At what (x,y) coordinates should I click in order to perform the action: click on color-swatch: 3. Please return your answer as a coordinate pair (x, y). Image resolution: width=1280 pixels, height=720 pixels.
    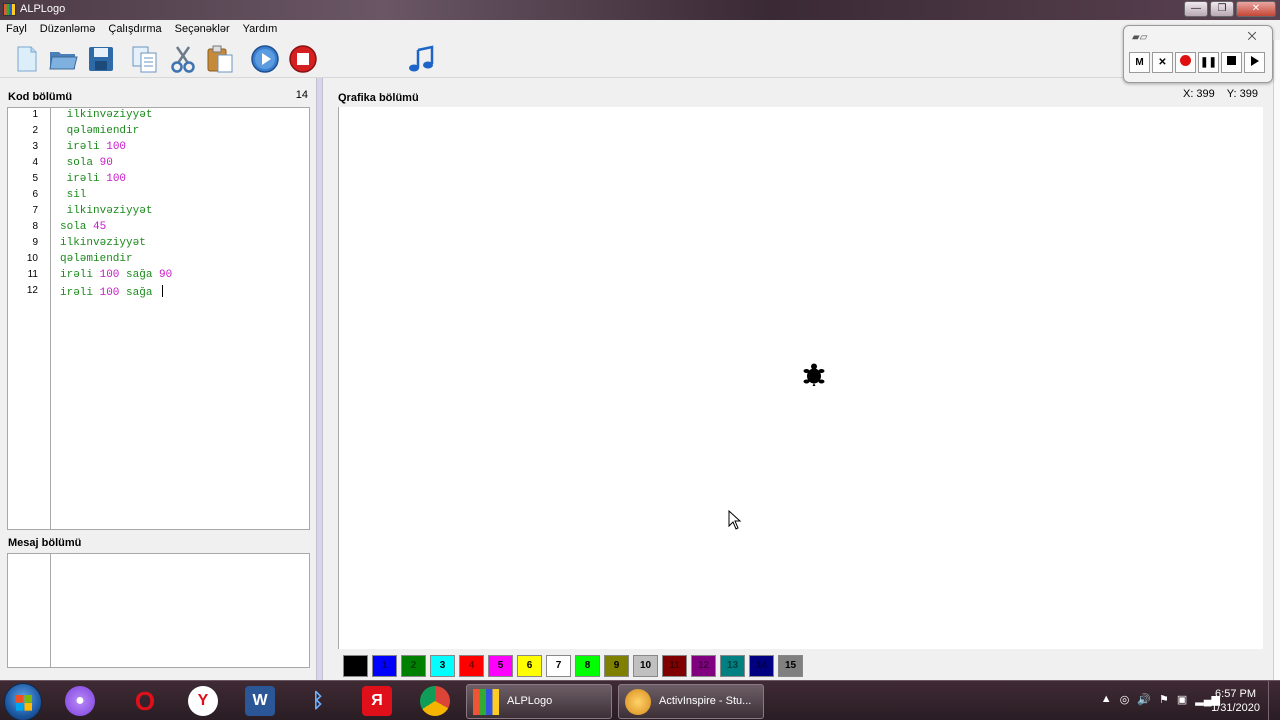
    Looking at the image, I should click on (442, 666).